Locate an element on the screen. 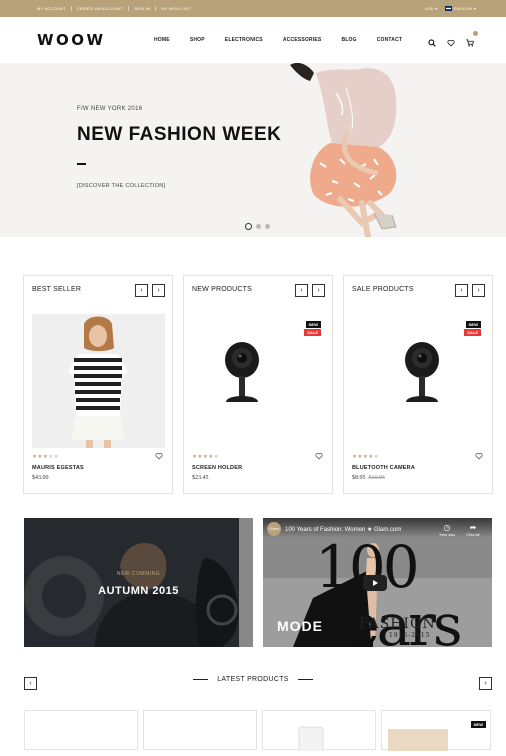  language-selector: ENGLISH ▾ is located at coordinates (460, 9).